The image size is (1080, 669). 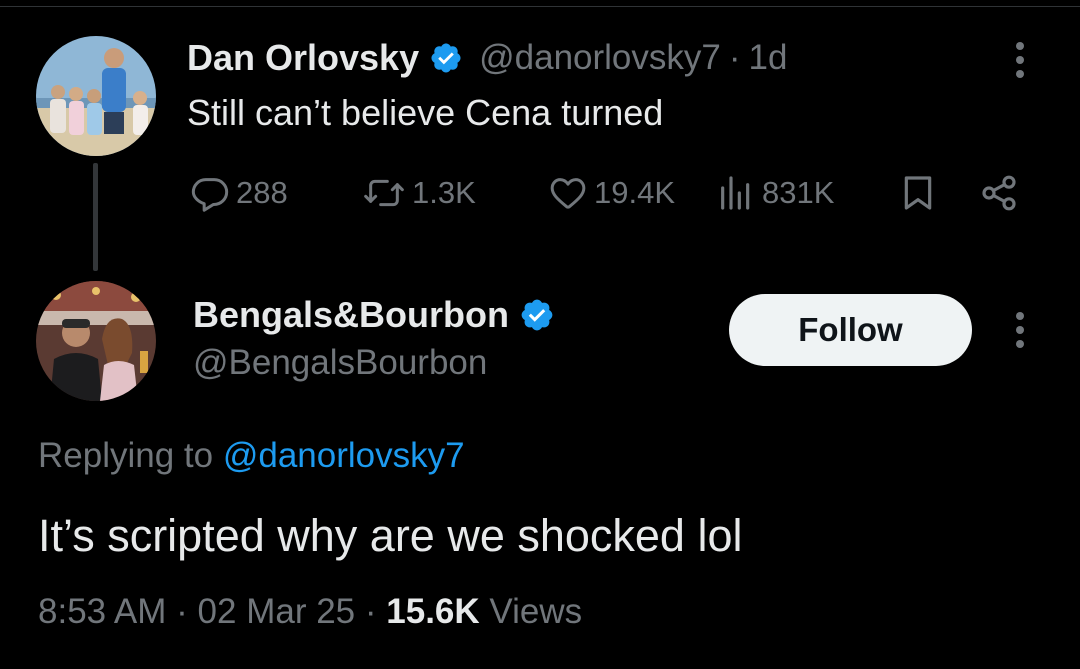 I want to click on retweet-count: 1.3K, so click(x=444, y=192).